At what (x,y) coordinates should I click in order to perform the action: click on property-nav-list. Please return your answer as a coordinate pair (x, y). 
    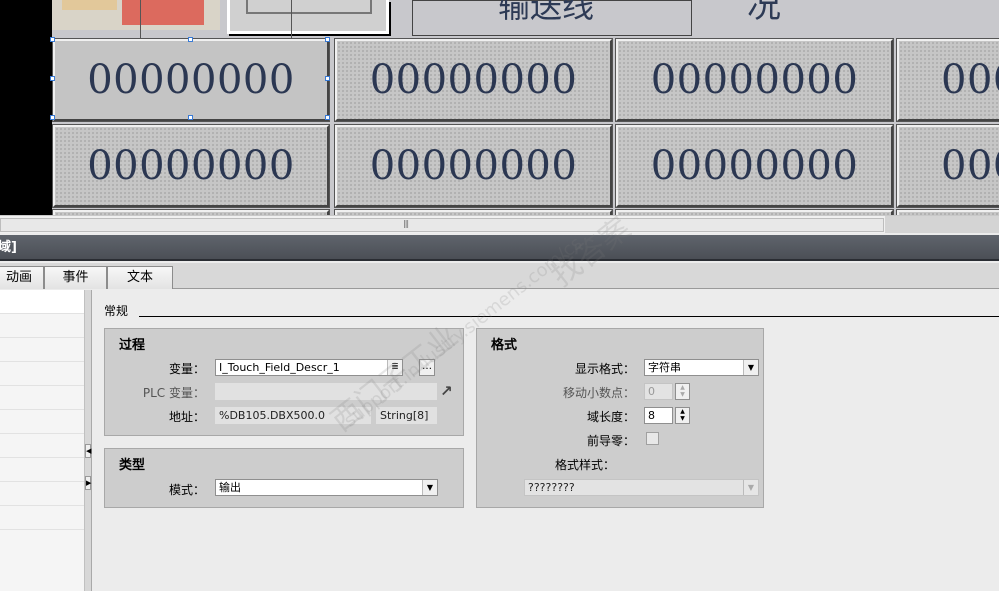
    Looking at the image, I should click on (42, 440).